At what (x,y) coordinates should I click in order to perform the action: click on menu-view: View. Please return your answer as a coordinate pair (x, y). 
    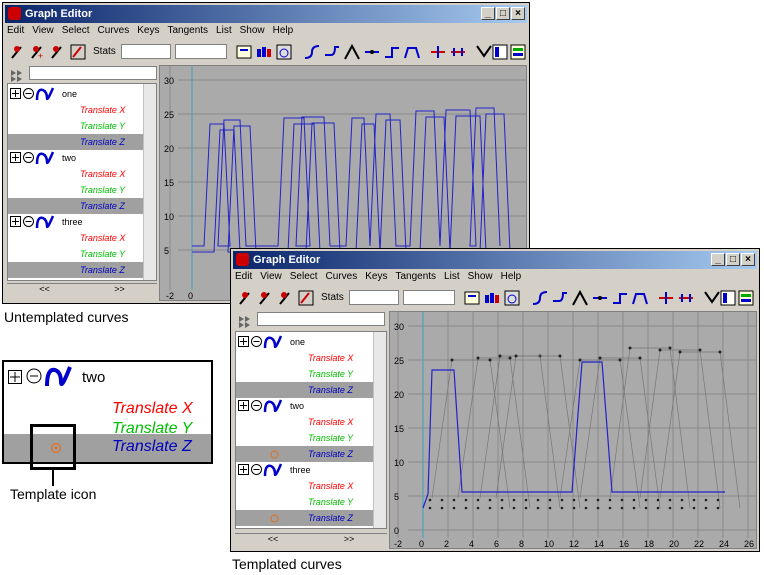
    Looking at the image, I should click on (271, 279).